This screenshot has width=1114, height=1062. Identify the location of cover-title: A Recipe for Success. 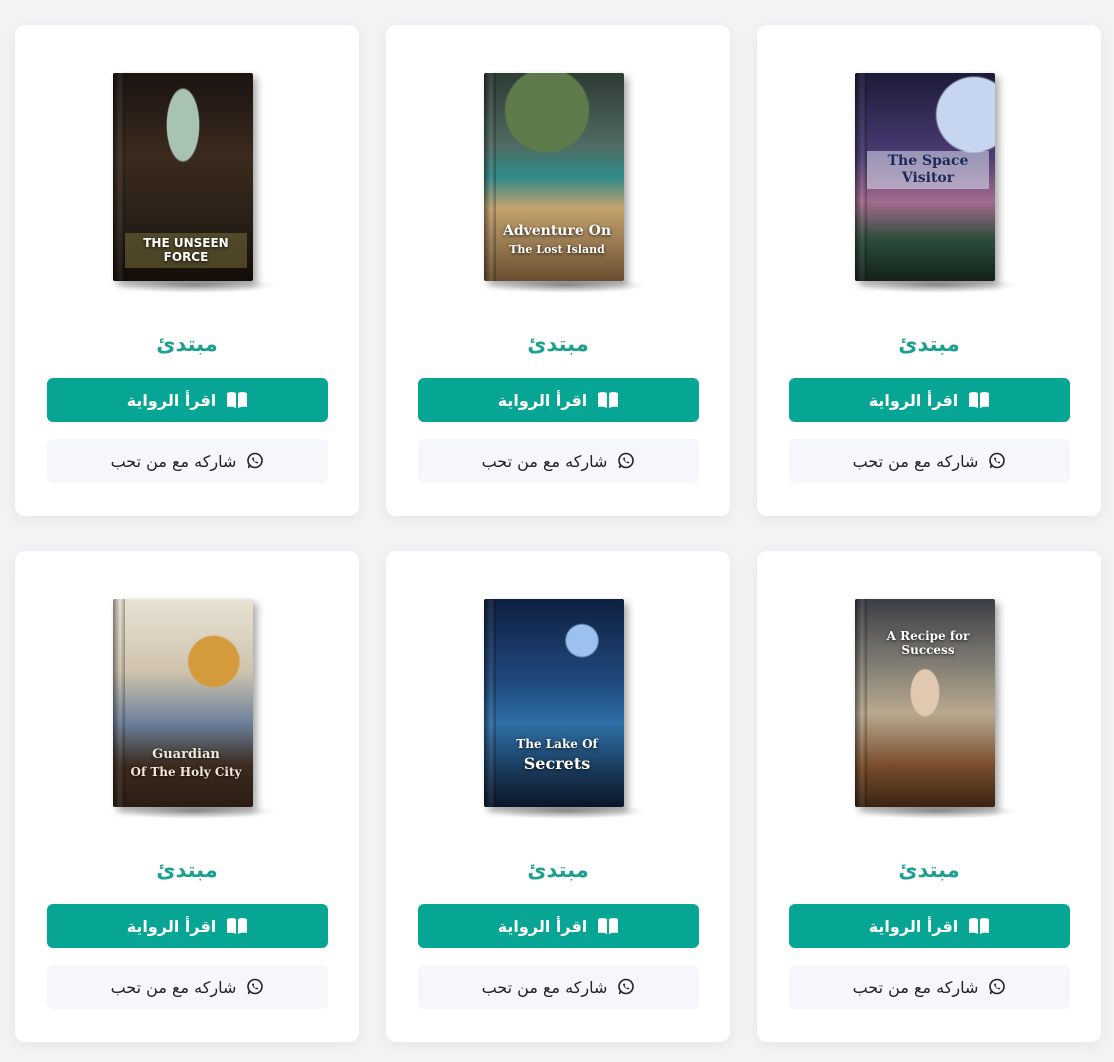
(928, 643).